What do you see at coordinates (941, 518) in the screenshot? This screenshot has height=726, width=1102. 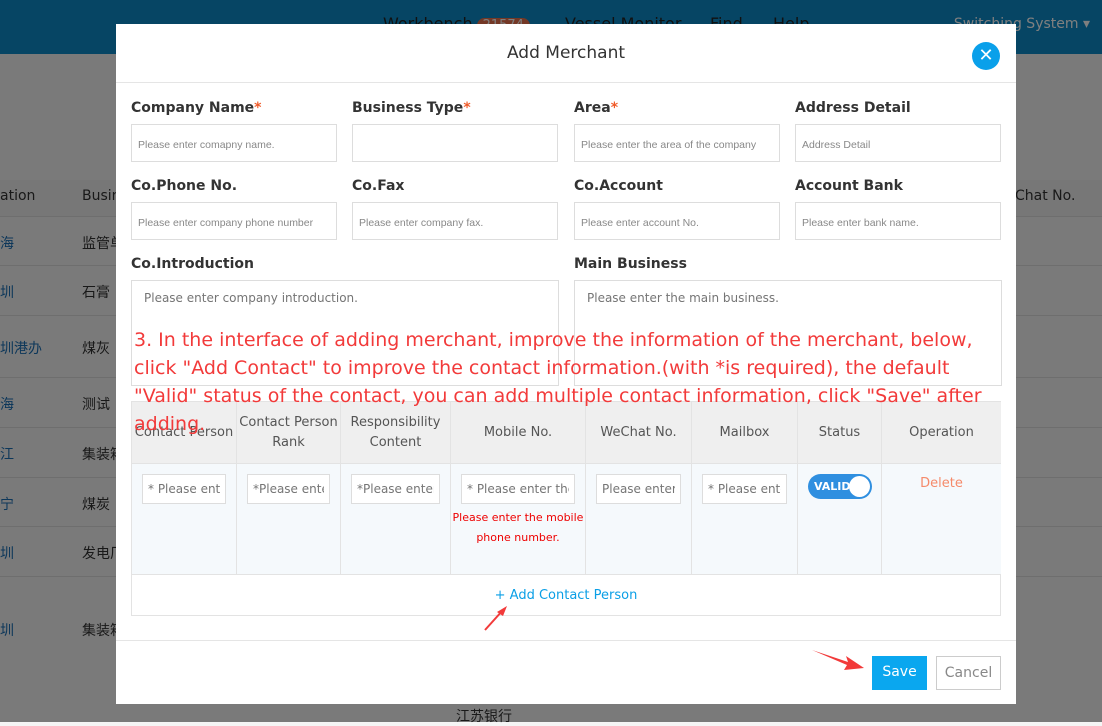 I see `contact-cell: Delete` at bounding box center [941, 518].